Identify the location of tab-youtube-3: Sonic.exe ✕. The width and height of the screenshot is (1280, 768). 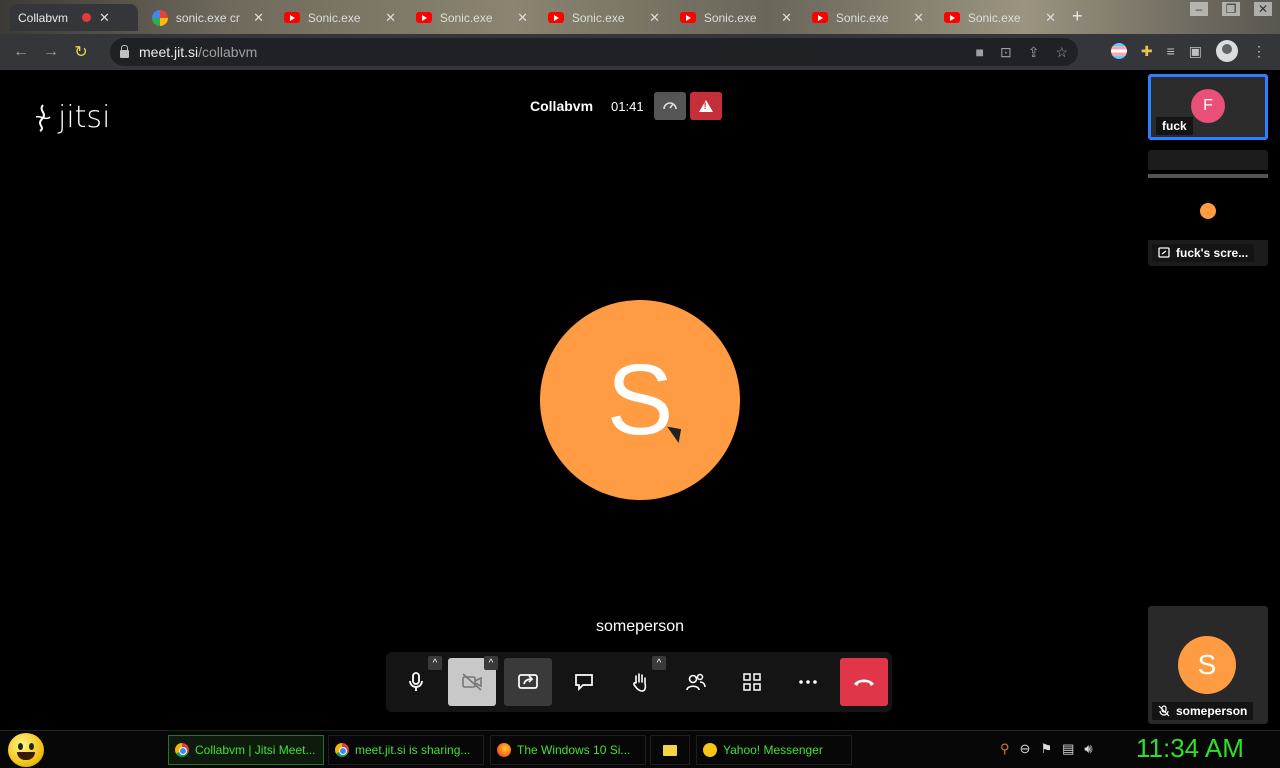
(604, 17).